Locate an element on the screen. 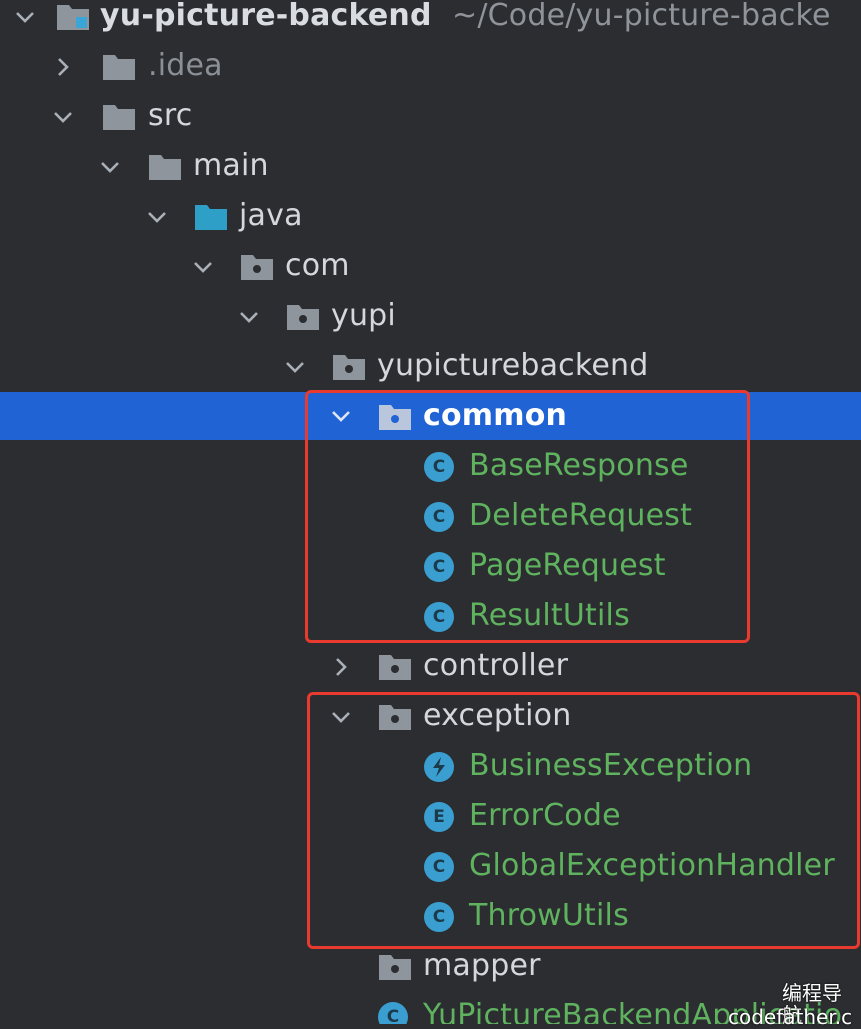  tree-row-class: C DeleteRequest is located at coordinates (430, 517).